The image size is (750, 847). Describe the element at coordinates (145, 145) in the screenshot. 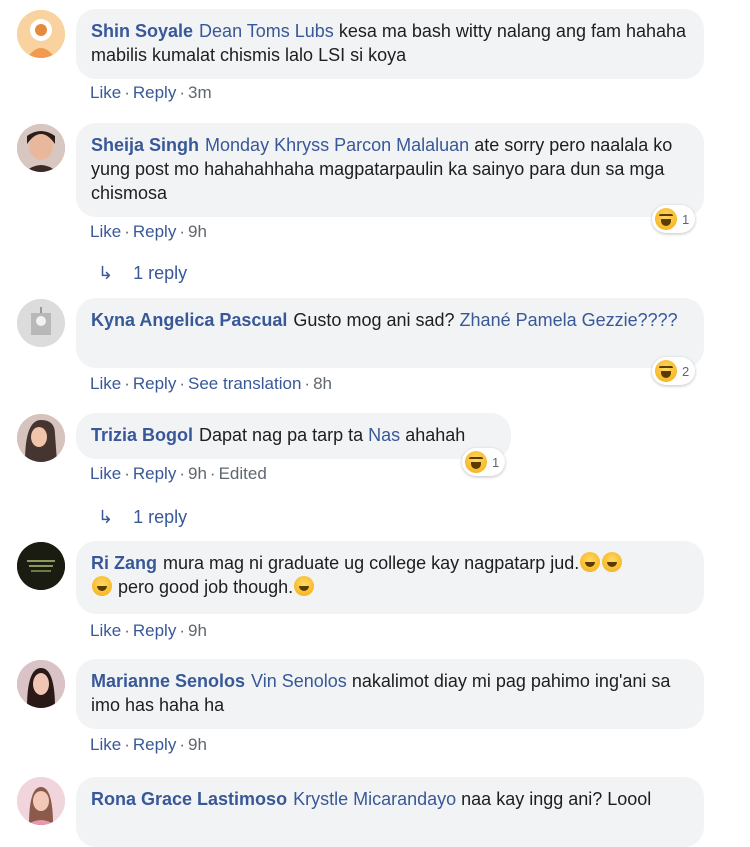

I see `commenter-name: Sheija Singh` at that location.